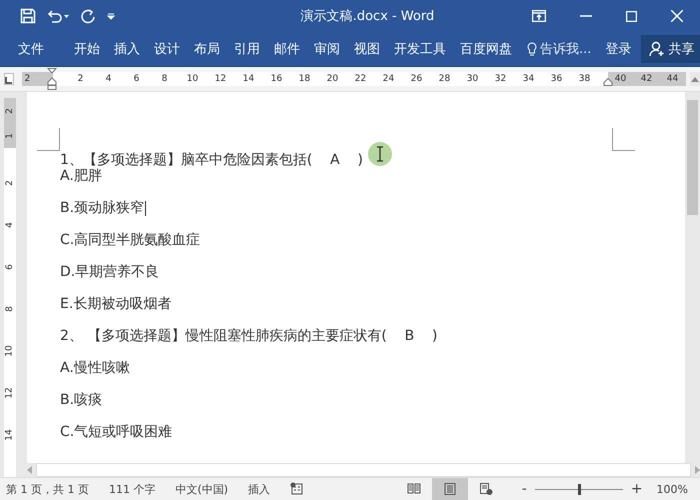 The width and height of the screenshot is (700, 500). What do you see at coordinates (81, 400) in the screenshot?
I see `document-line: B.咳痰` at bounding box center [81, 400].